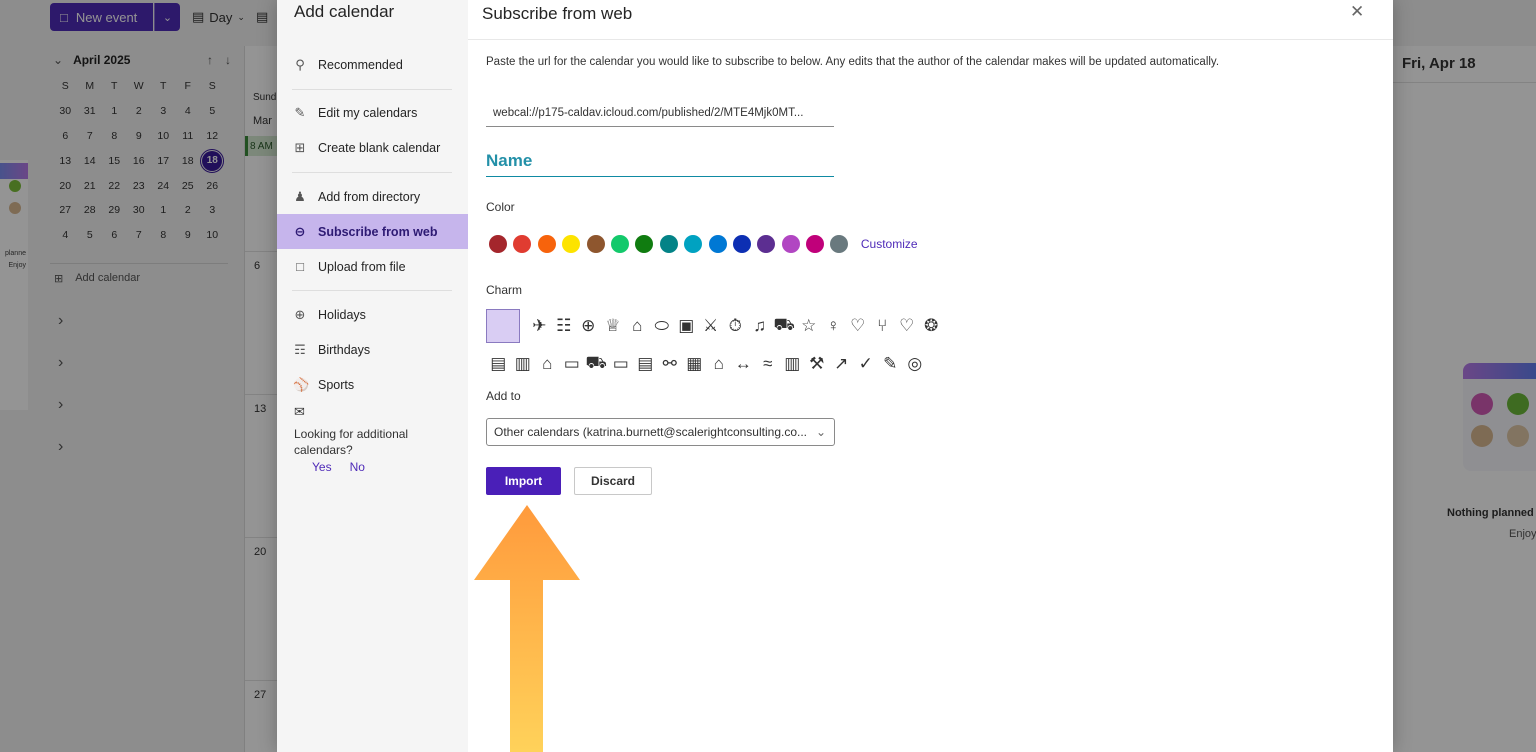 The width and height of the screenshot is (1536, 752). What do you see at coordinates (660, 161) in the screenshot?
I see `calendar-name-input` at bounding box center [660, 161].